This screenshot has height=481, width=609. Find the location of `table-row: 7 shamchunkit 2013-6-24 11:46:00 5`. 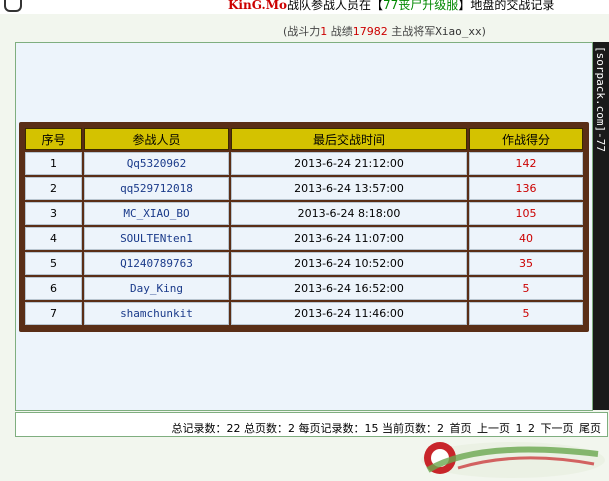

table-row: 7 shamchunkit 2013-6-24 11:46:00 5 is located at coordinates (304, 313).